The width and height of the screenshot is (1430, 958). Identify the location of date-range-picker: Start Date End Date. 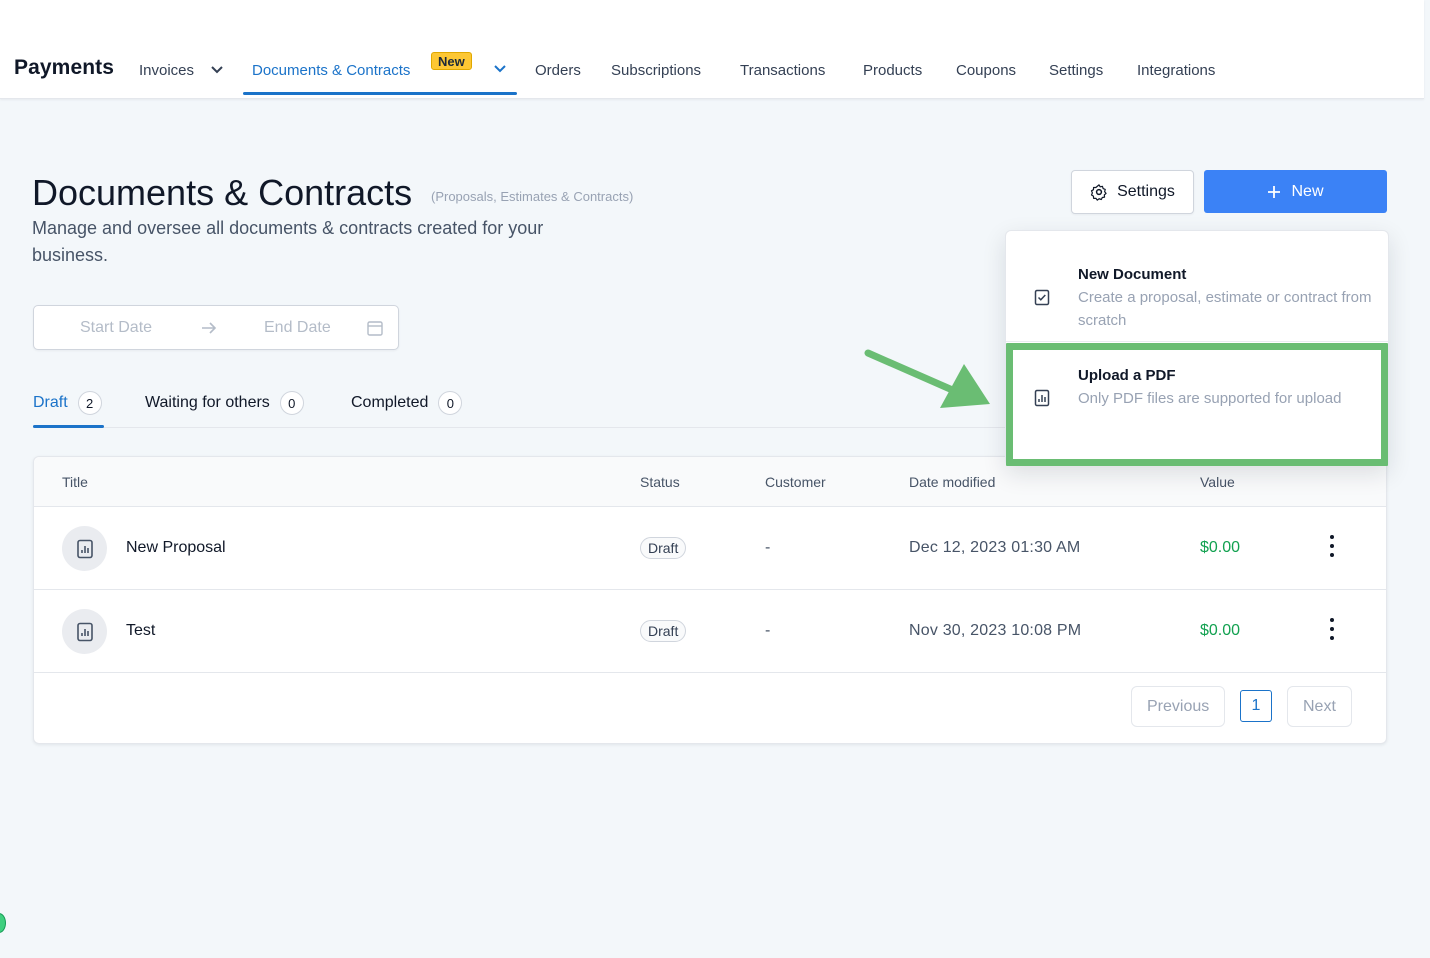
(216, 327).